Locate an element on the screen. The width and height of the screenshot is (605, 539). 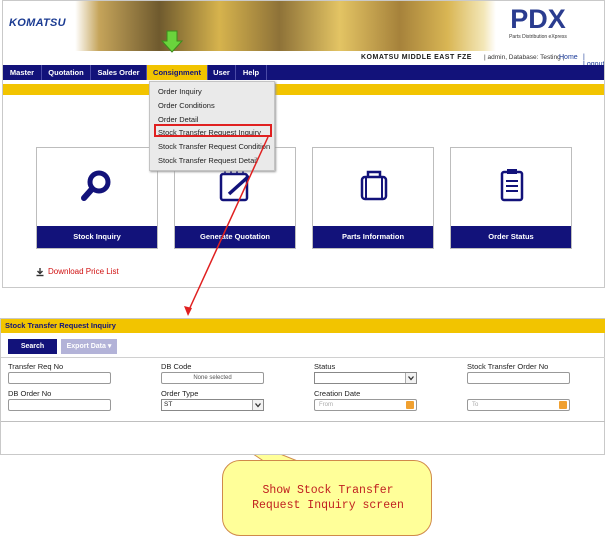
db-code-label: DB Code is located at coordinates (176, 366).